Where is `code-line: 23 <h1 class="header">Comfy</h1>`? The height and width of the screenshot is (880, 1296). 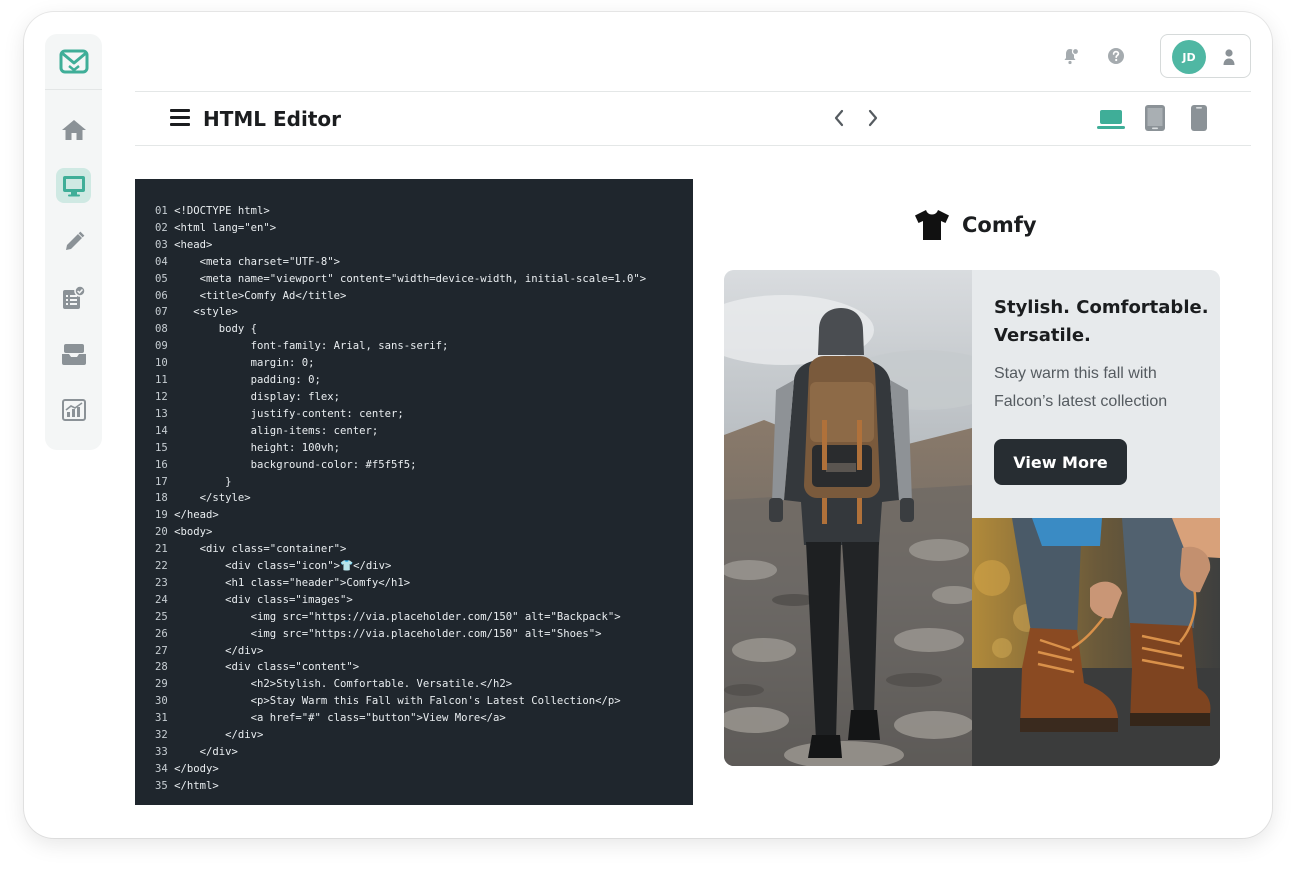
code-line: 23 <h1 class="header">Comfy</h1> is located at coordinates (400, 583).